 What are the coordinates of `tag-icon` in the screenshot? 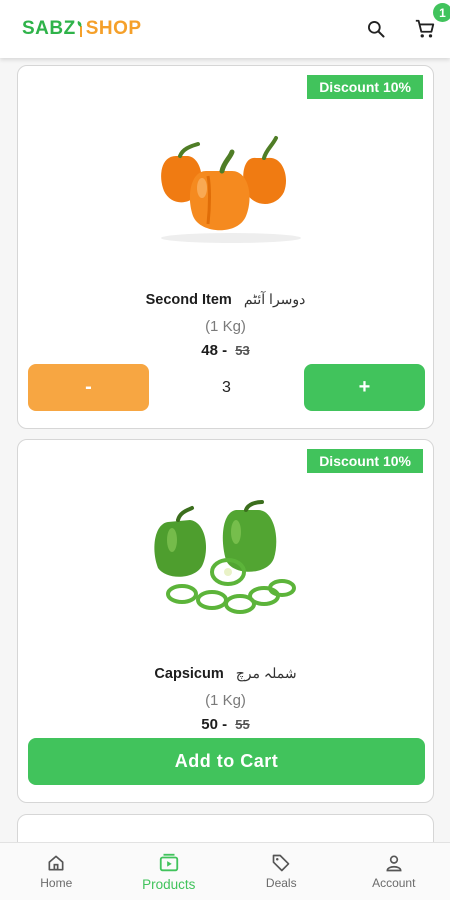 It's located at (281, 863).